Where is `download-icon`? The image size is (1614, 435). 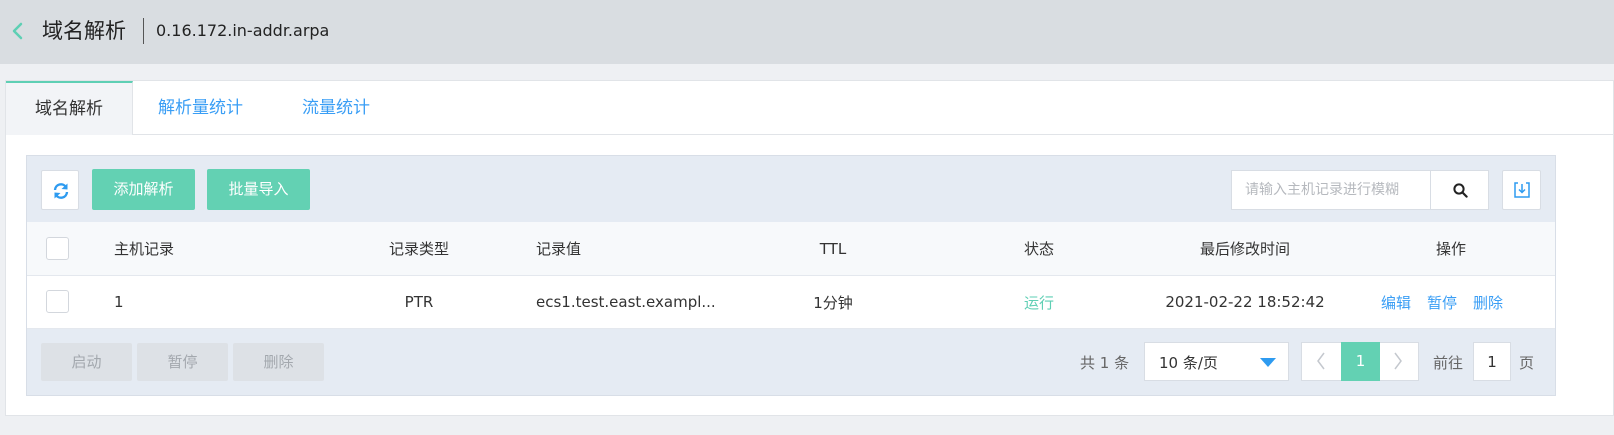
download-icon is located at coordinates (1522, 190).